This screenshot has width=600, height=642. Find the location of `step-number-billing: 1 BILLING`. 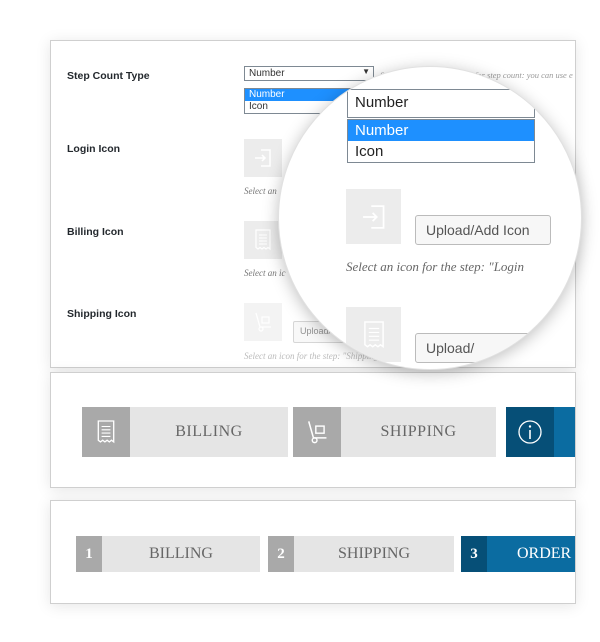

step-number-billing: 1 BILLING is located at coordinates (168, 554).